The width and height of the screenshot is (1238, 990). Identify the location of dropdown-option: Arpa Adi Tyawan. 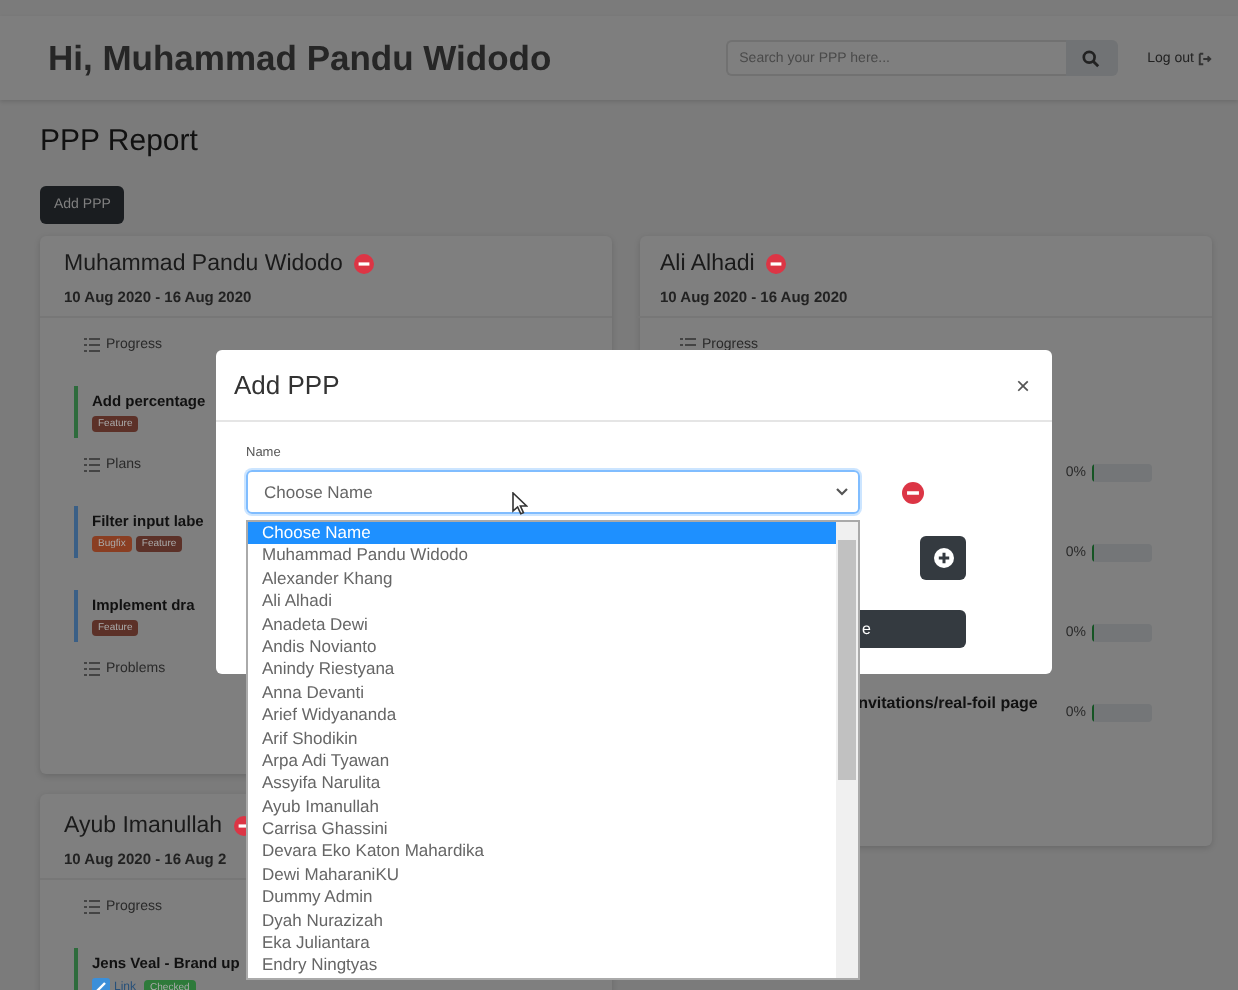
(542, 761).